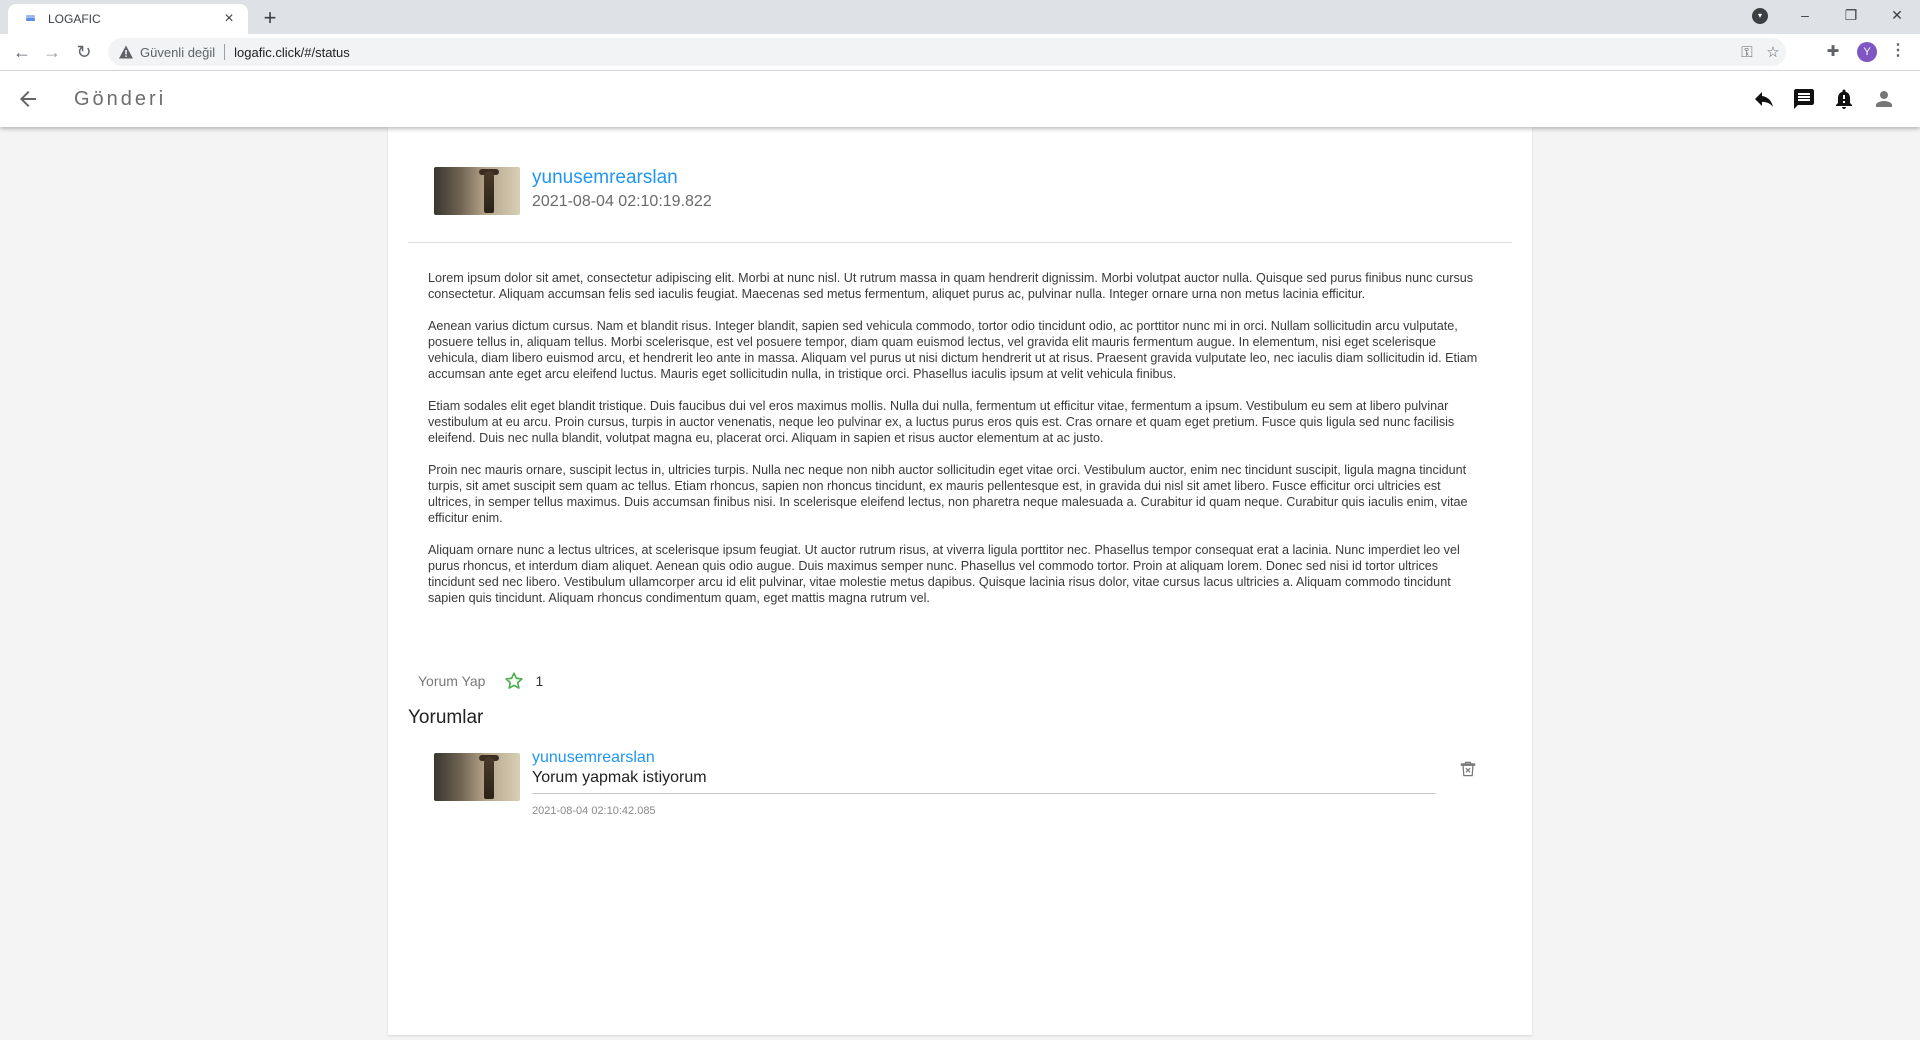 This screenshot has width=1920, height=1040. What do you see at coordinates (593, 758) in the screenshot?
I see `comment-author-link: yunusemrearslan` at bounding box center [593, 758].